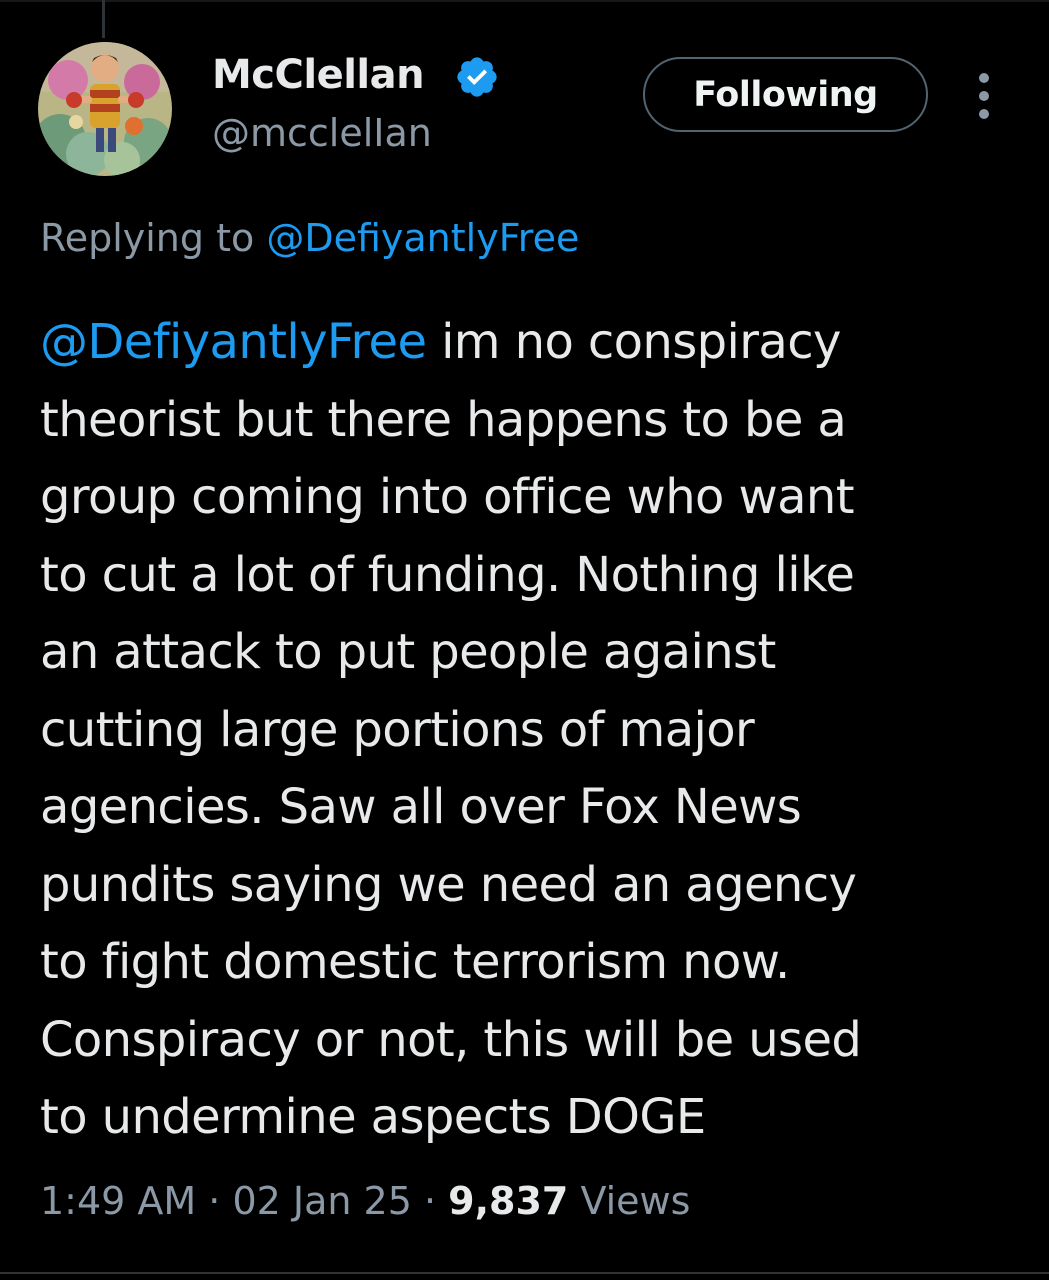  Describe the element at coordinates (103, 19) in the screenshot. I see `thread-connector-line` at that location.